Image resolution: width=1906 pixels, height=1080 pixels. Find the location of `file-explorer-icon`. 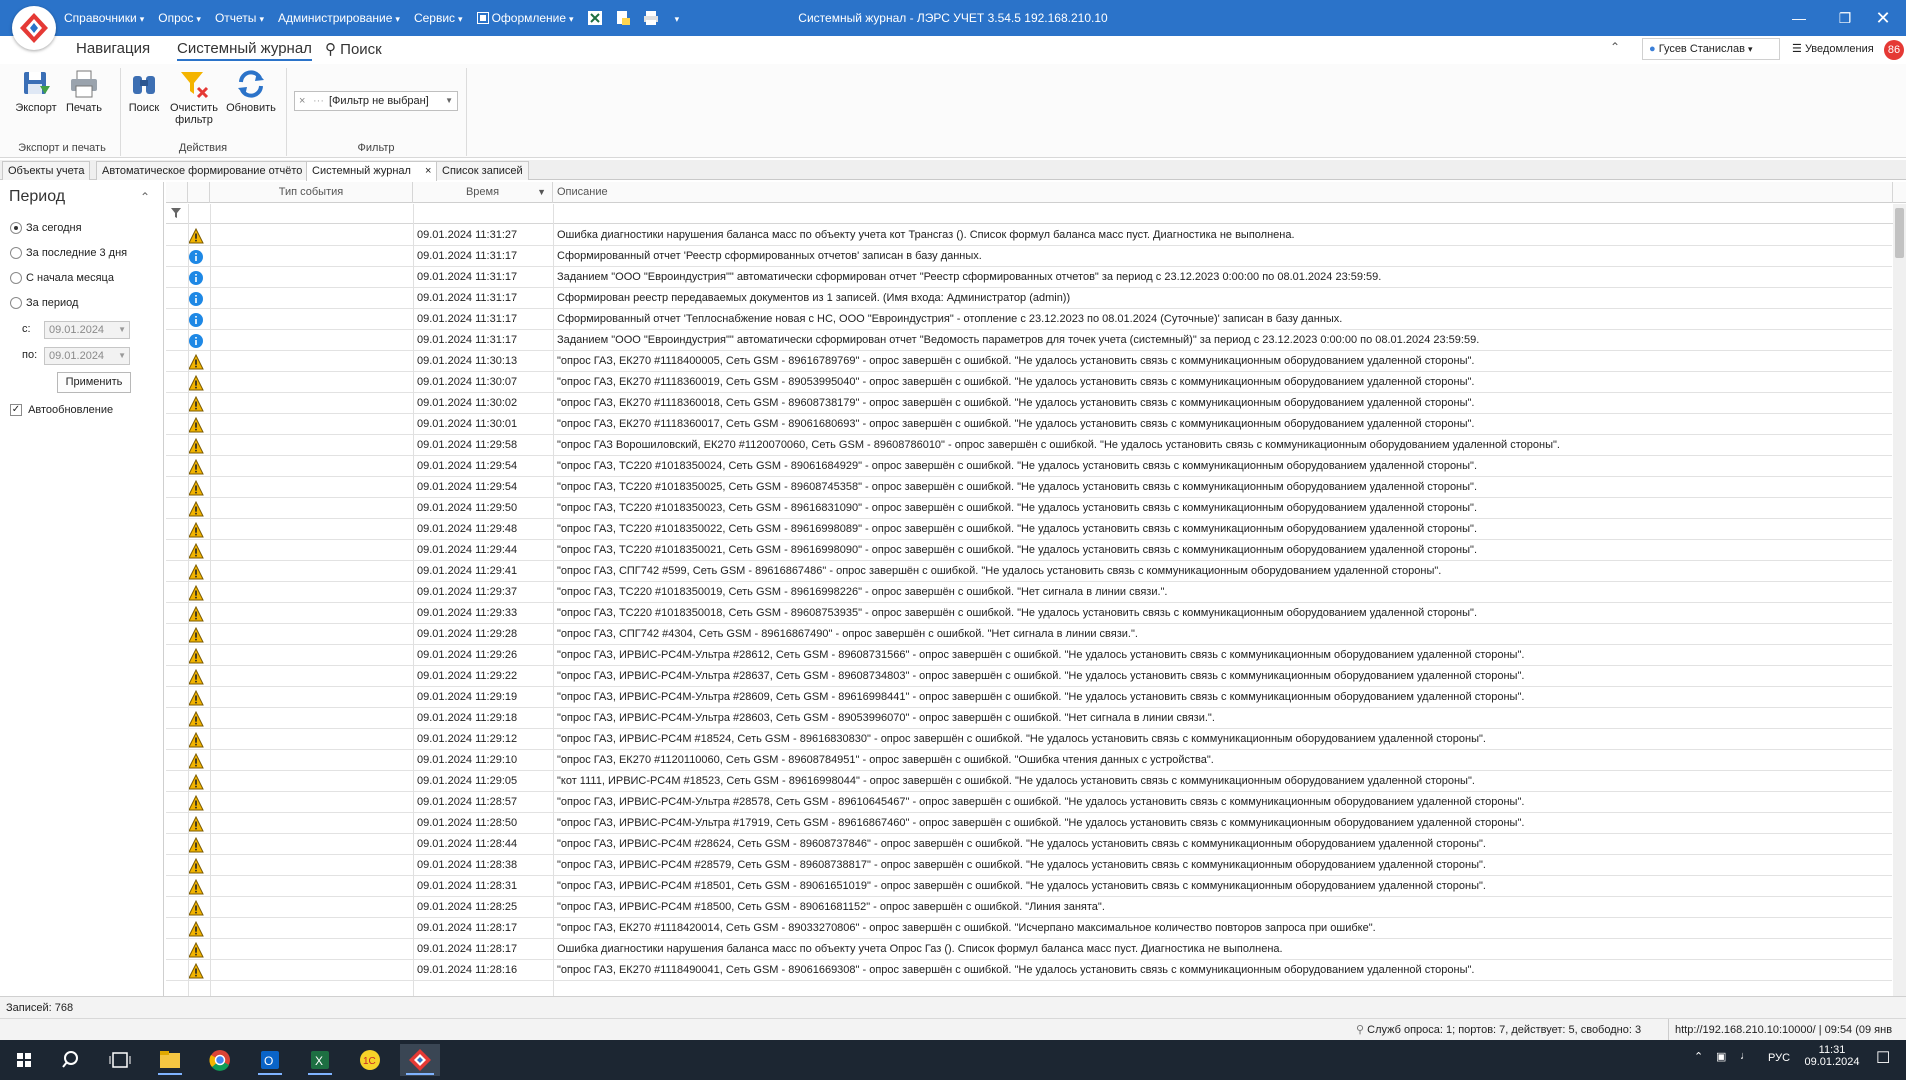

file-explorer-icon is located at coordinates (170, 1060).